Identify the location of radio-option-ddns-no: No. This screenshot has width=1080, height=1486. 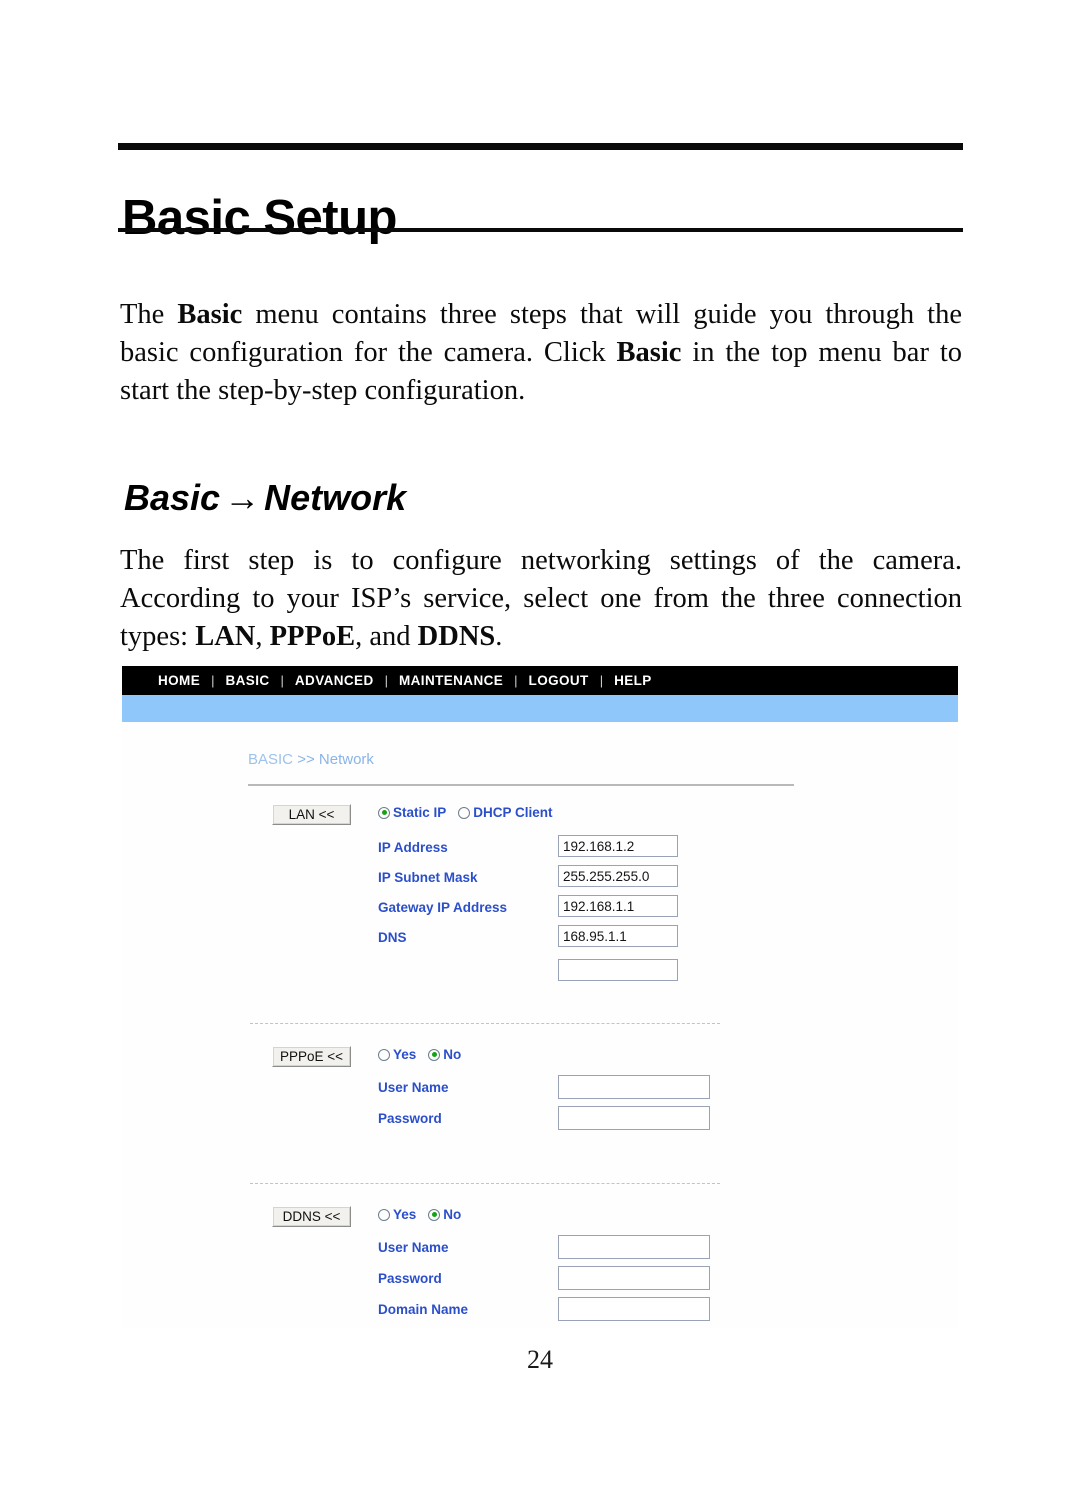
(444, 1214).